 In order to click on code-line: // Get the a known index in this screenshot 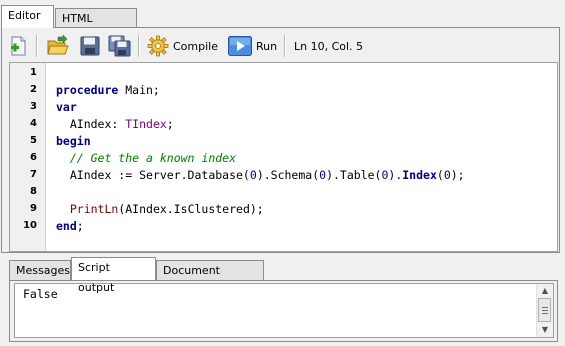, I will do `click(146, 158)`.